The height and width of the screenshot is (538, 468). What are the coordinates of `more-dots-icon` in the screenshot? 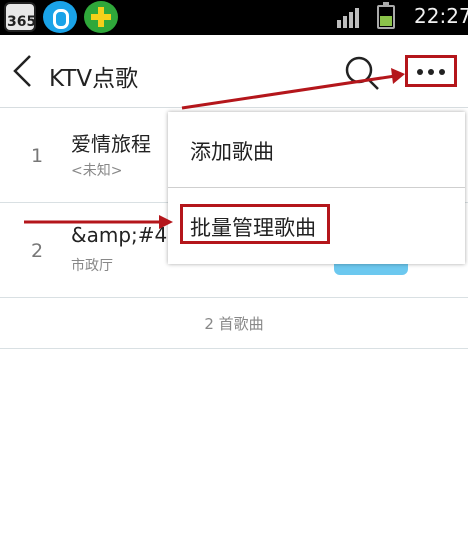 It's located at (420, 72).